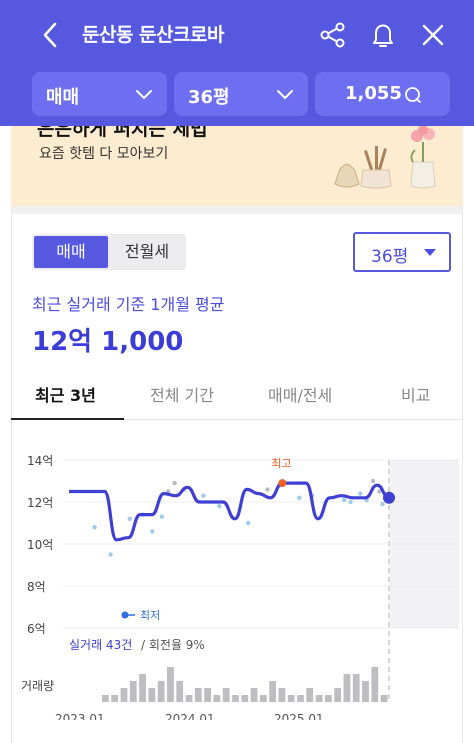 The image size is (474, 743). I want to click on y-tick-label: 10억, so click(40, 545).